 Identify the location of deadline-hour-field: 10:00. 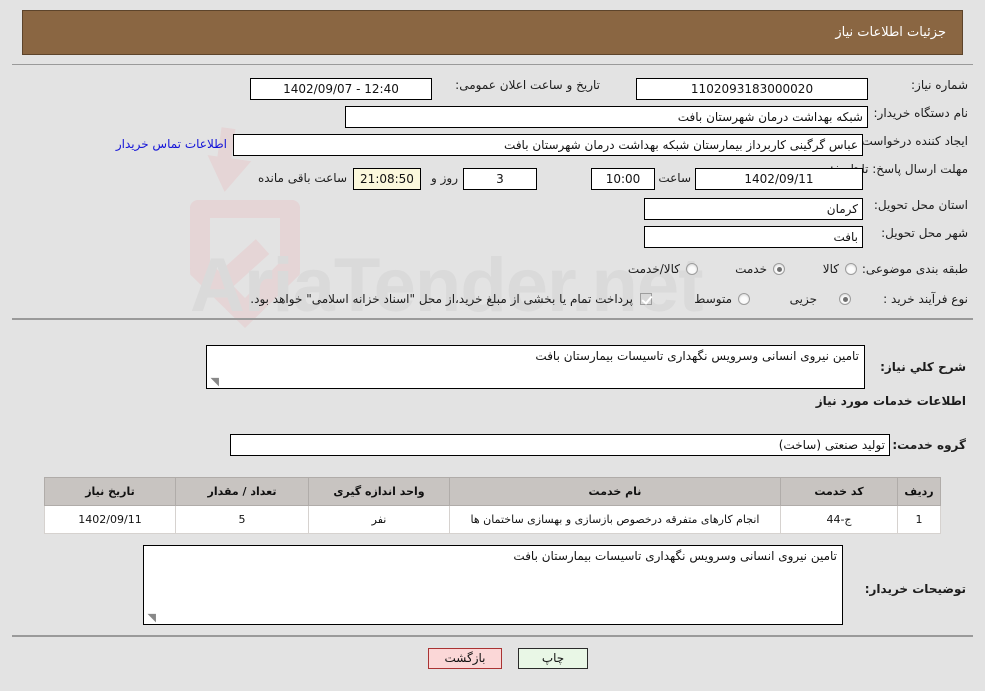
(623, 179).